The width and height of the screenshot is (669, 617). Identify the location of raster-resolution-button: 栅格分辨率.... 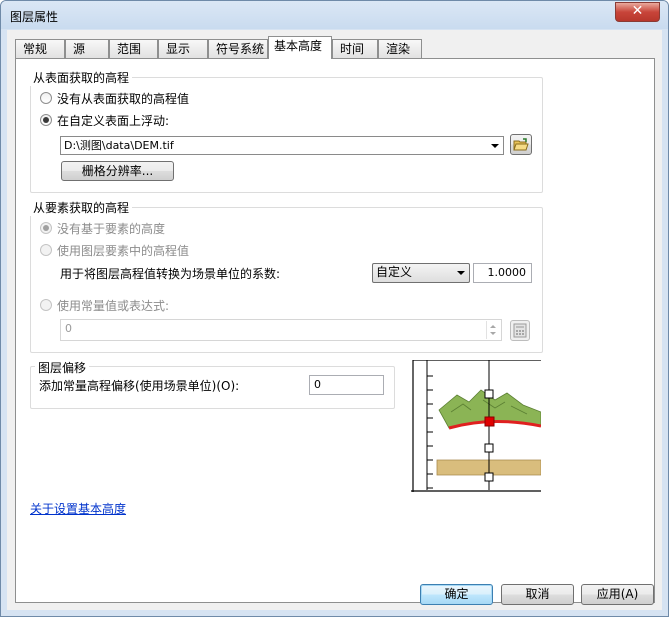
(117, 171).